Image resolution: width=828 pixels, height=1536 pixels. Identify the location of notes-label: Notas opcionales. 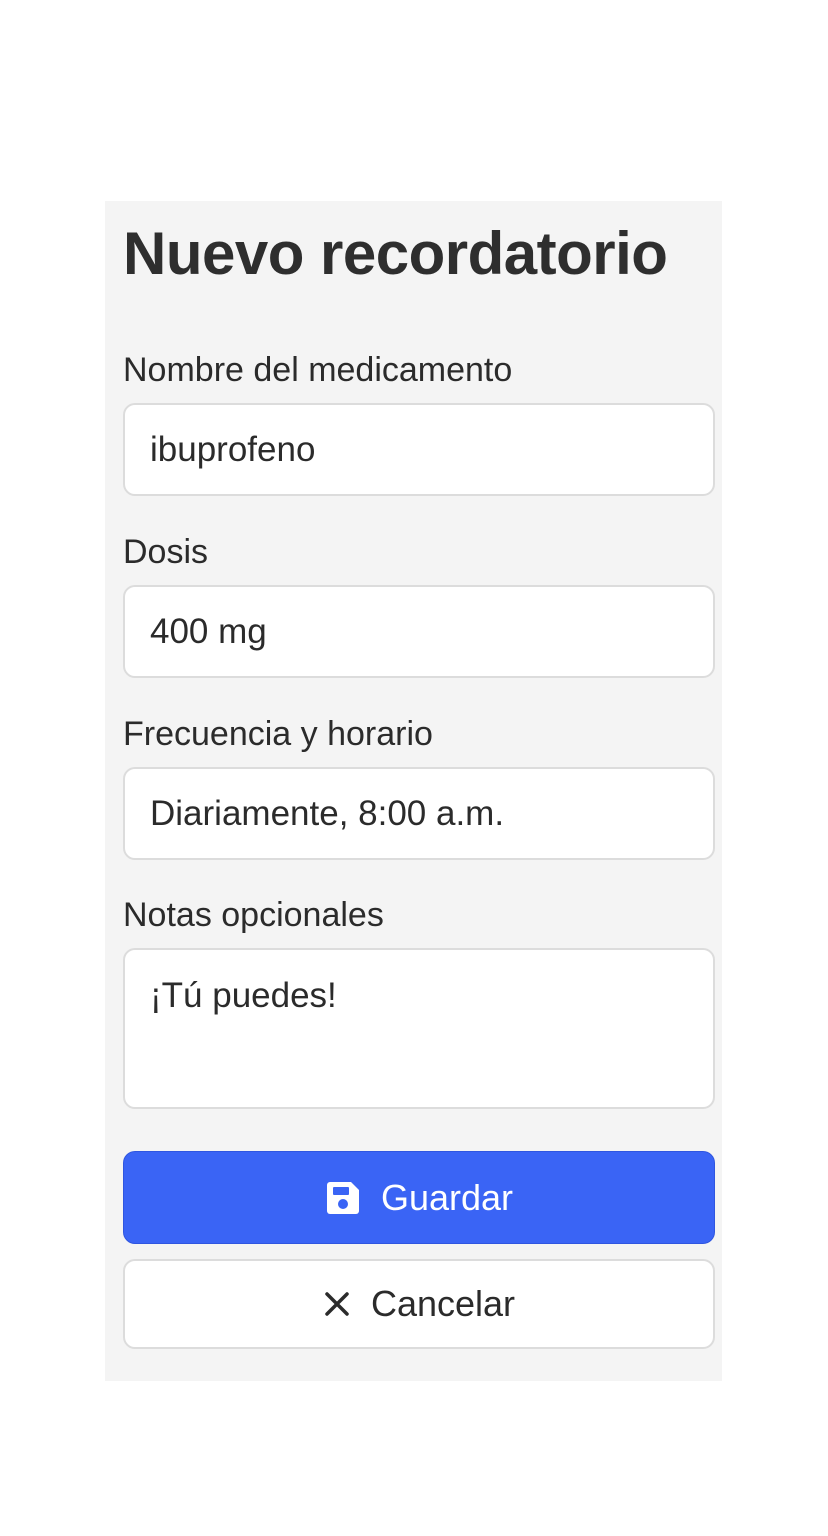
(253, 915).